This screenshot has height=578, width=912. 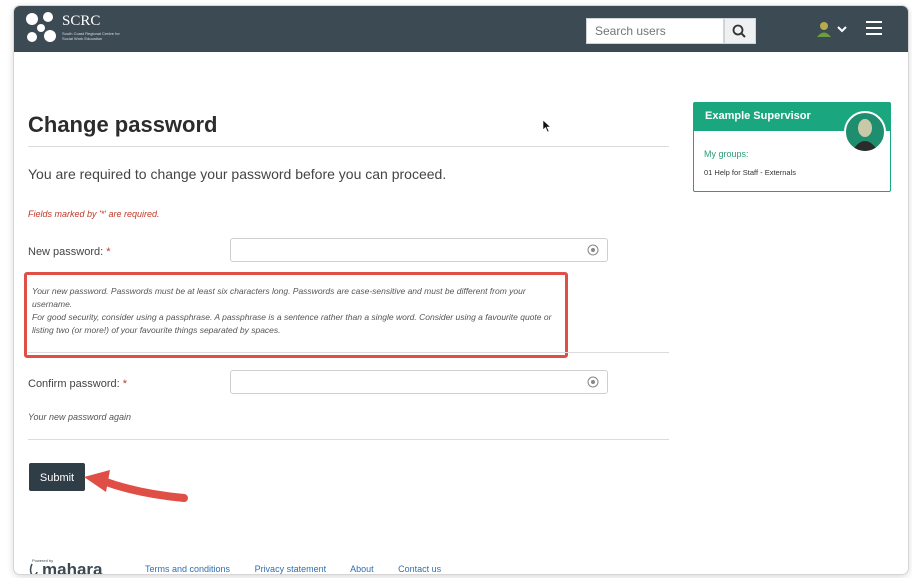 What do you see at coordinates (362, 569) in the screenshot?
I see `about-link: About` at bounding box center [362, 569].